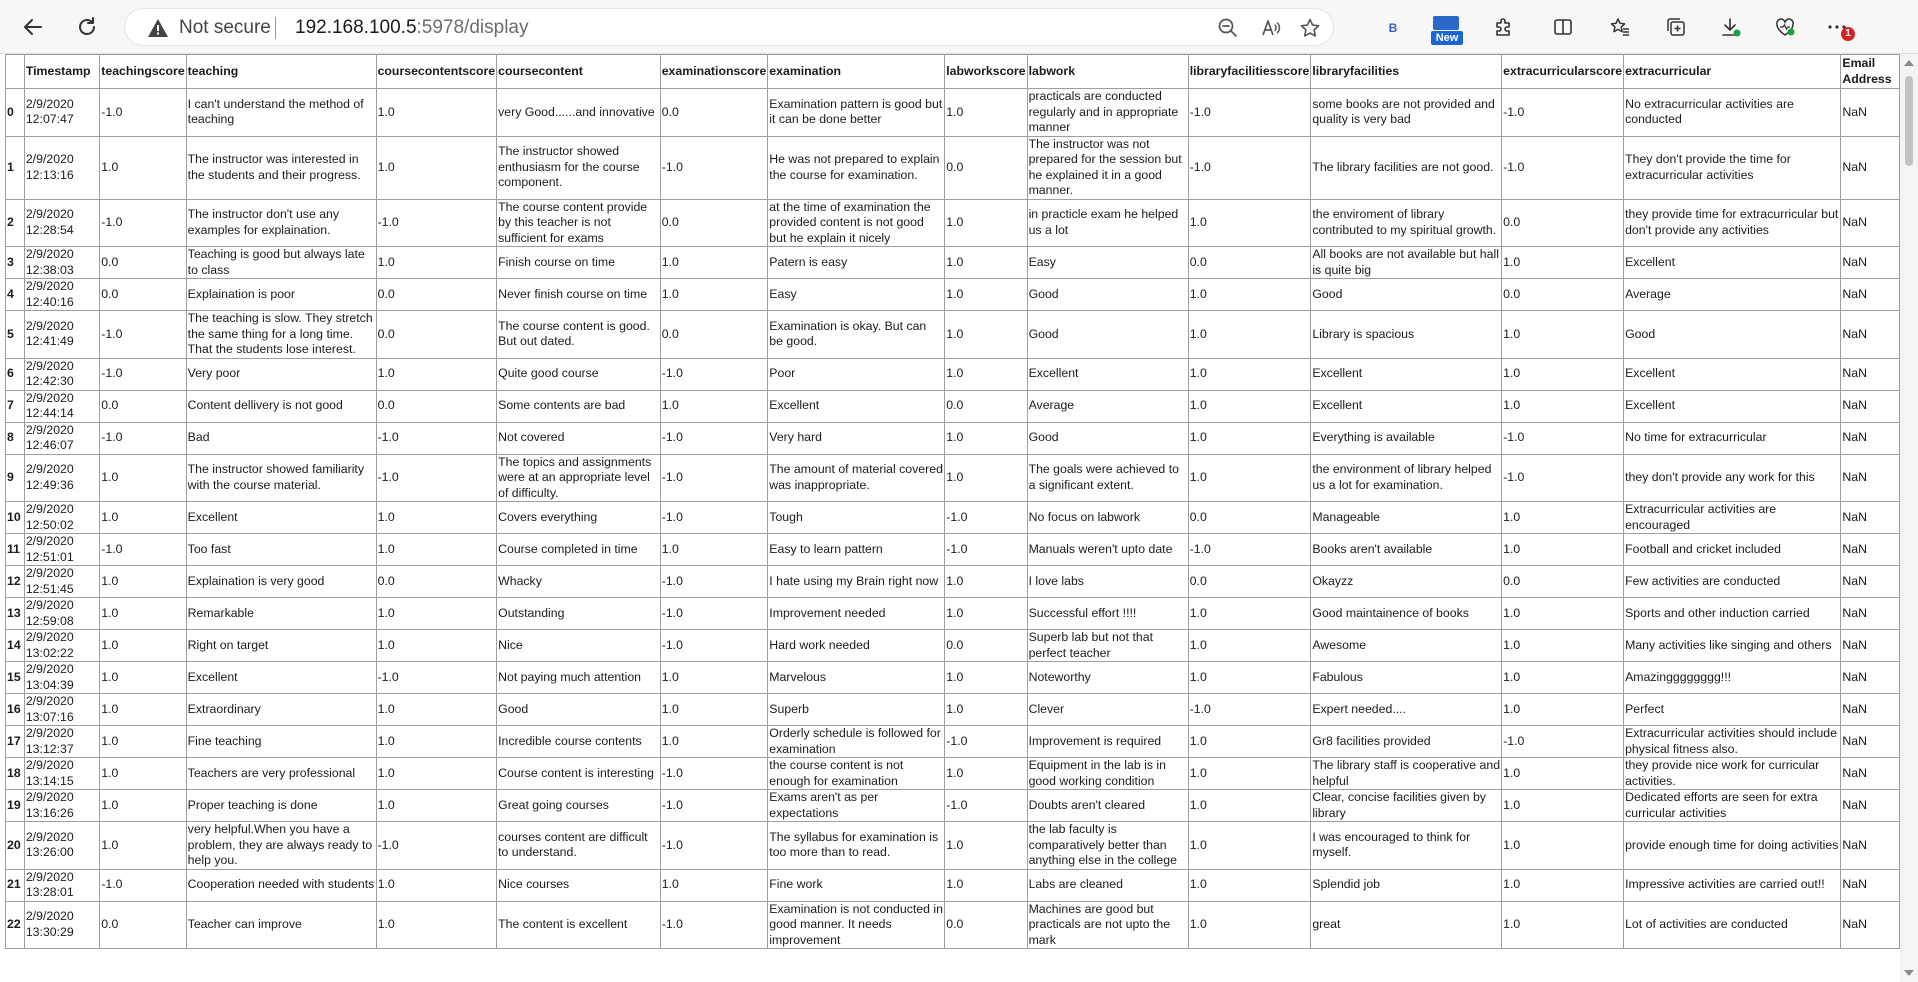  I want to click on table-cell: Lot of activities are conducted, so click(1732, 924).